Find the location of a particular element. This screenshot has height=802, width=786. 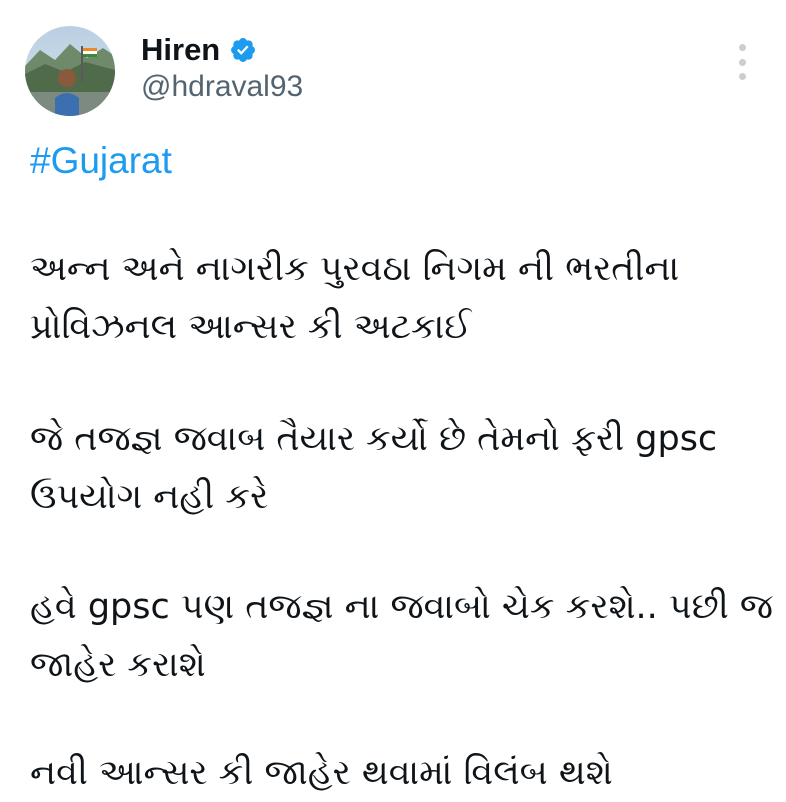

more-options-button is located at coordinates (742, 62).